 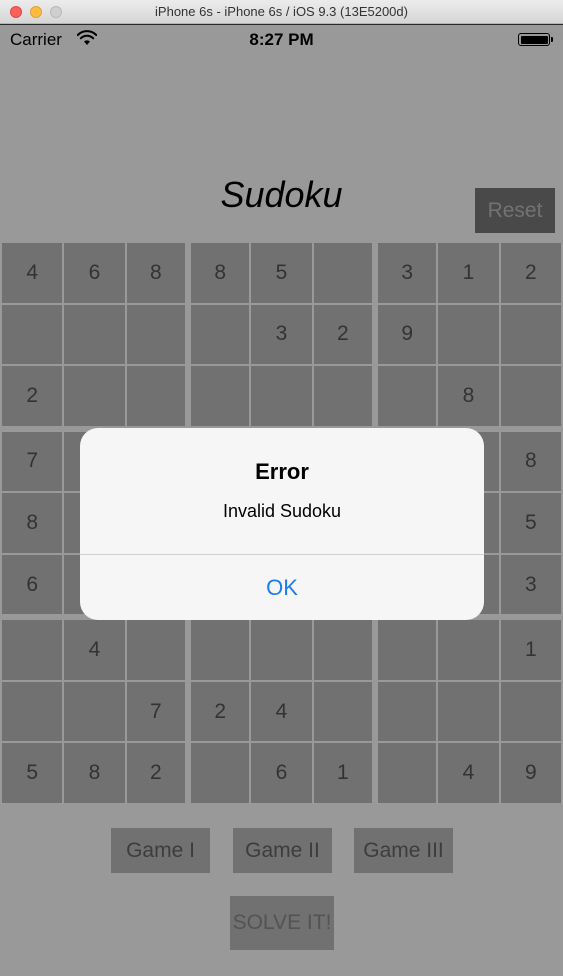 What do you see at coordinates (282, 511) in the screenshot?
I see `alert-message: Invalid Sudoku` at bounding box center [282, 511].